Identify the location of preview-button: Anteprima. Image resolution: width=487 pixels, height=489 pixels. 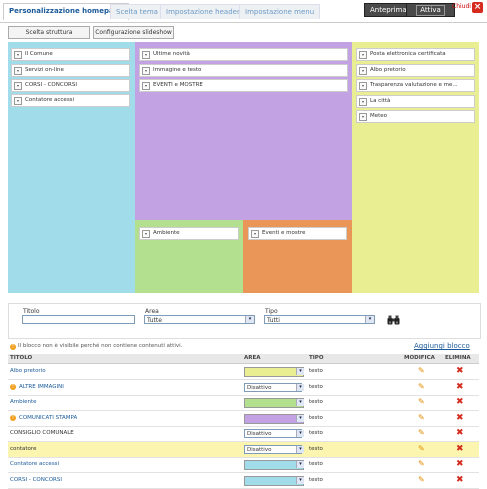
(386, 10).